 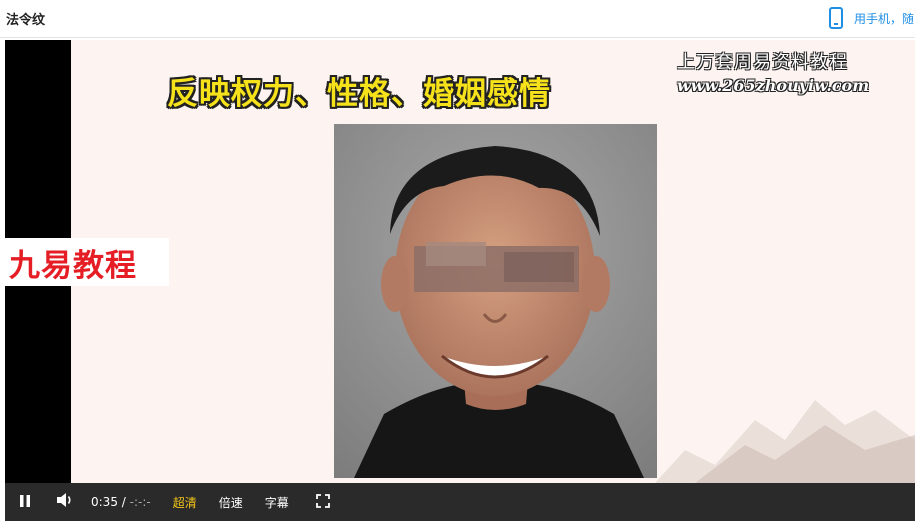 I want to click on time-display: 0:35 / -:-:-, so click(x=121, y=502).